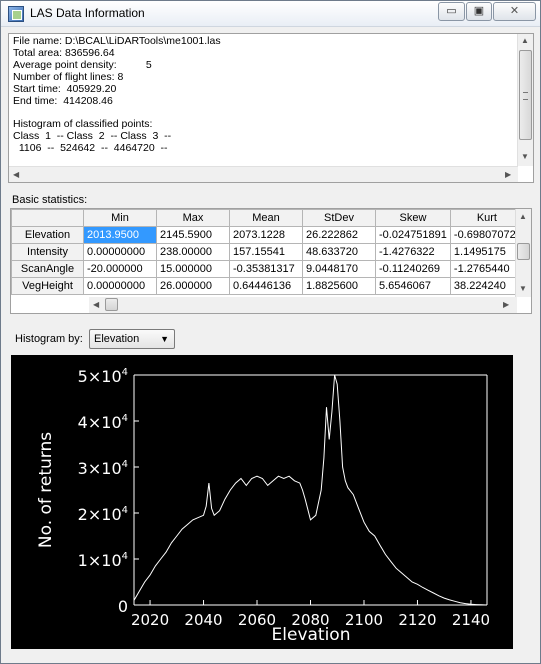  I want to click on row-header: Intensity, so click(47, 252).